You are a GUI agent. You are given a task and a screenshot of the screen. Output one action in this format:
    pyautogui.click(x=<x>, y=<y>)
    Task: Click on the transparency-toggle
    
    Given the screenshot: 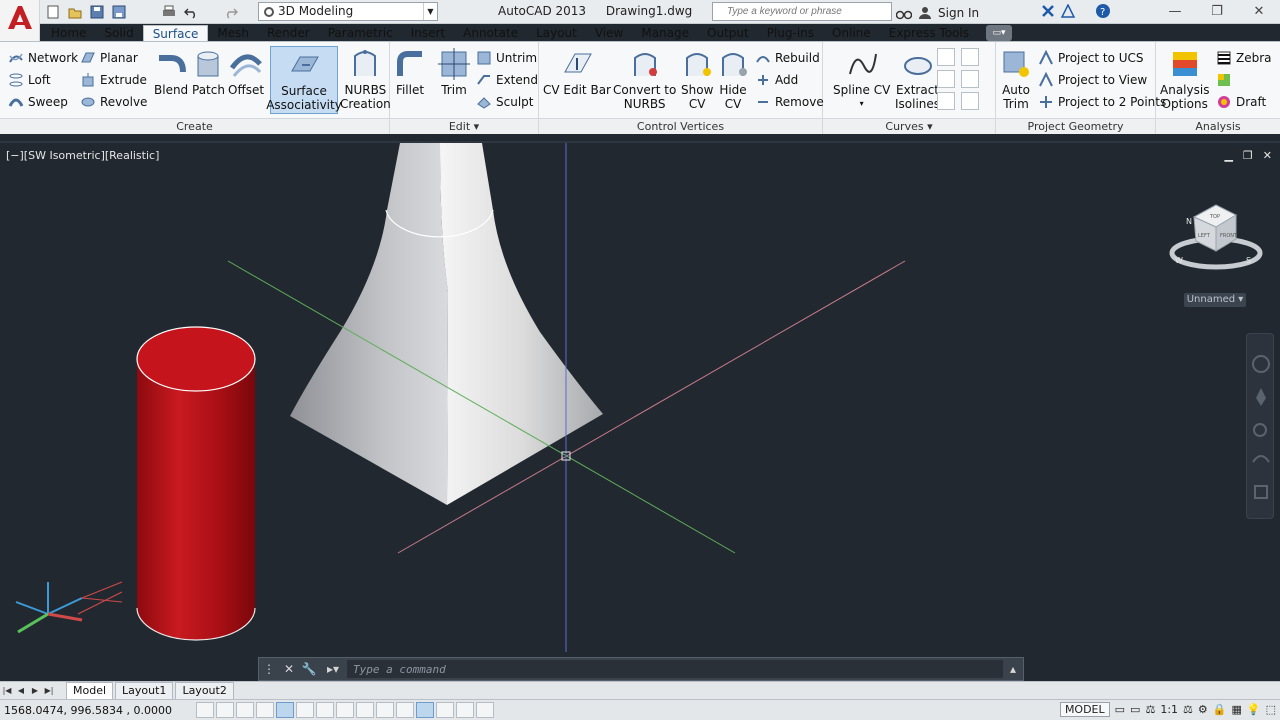 What is the action you would take?
    pyautogui.click(x=425, y=710)
    